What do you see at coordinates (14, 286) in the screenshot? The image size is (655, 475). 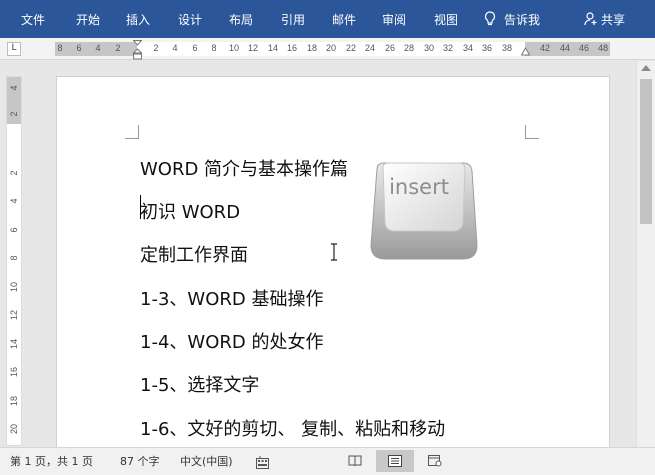 I see `vruler-number: 10` at bounding box center [14, 286].